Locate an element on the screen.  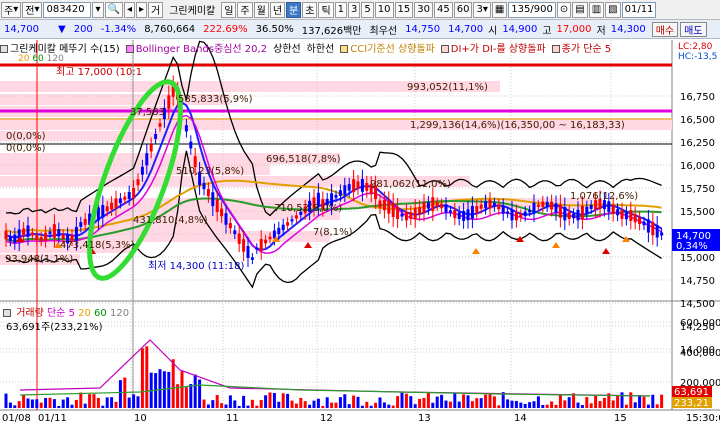
stock-code-input: 083420 is located at coordinates (67, 9).